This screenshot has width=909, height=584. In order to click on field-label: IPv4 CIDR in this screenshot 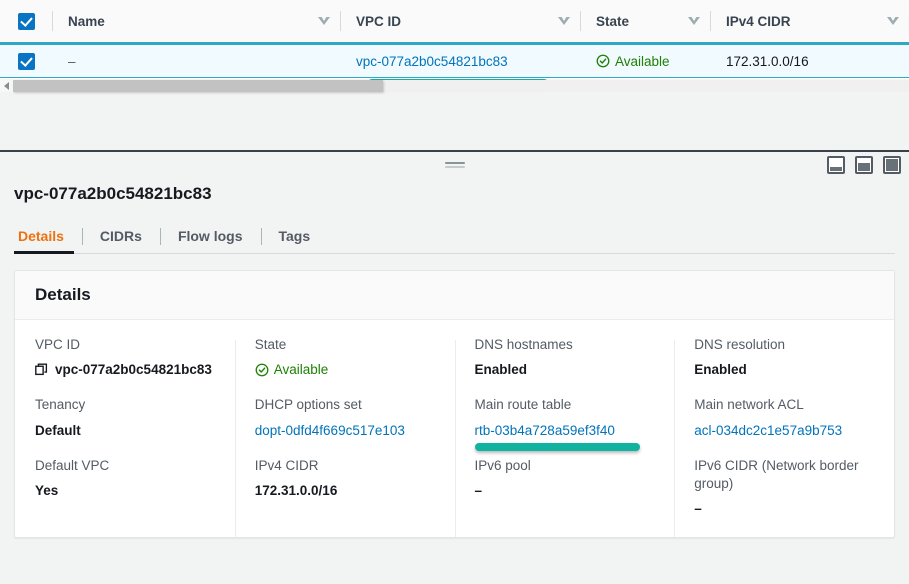, I will do `click(286, 465)`.